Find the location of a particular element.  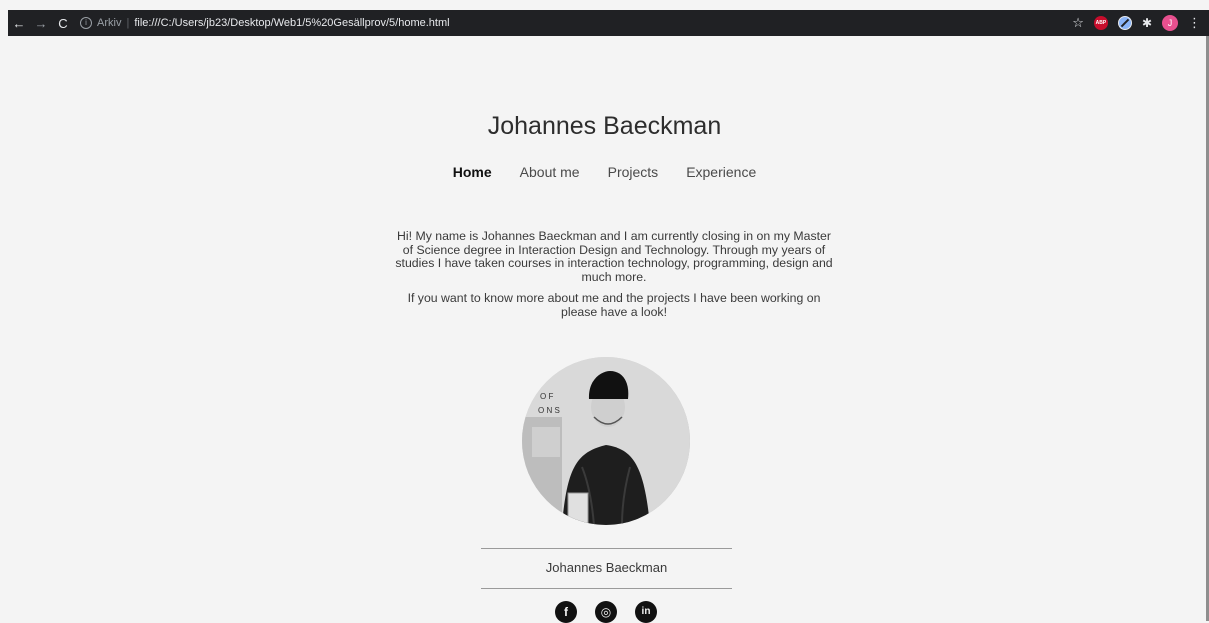

nav-projects: Projects is located at coordinates (633, 172).